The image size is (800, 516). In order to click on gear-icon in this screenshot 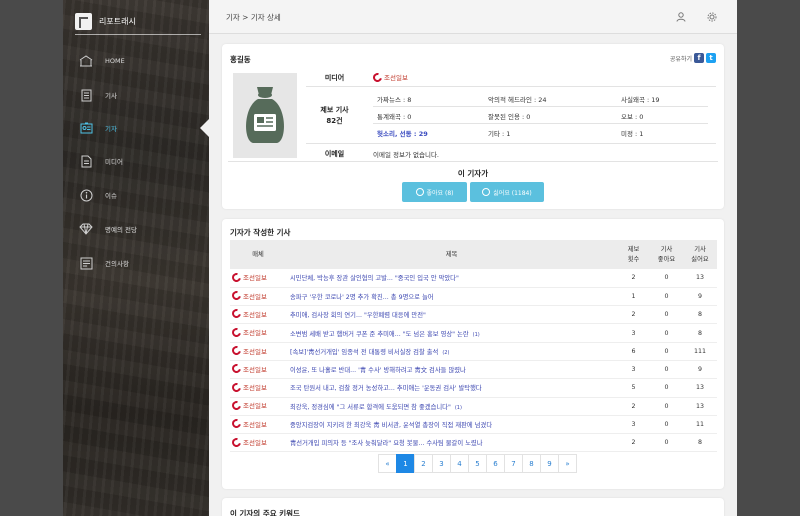, I will do `click(712, 17)`.